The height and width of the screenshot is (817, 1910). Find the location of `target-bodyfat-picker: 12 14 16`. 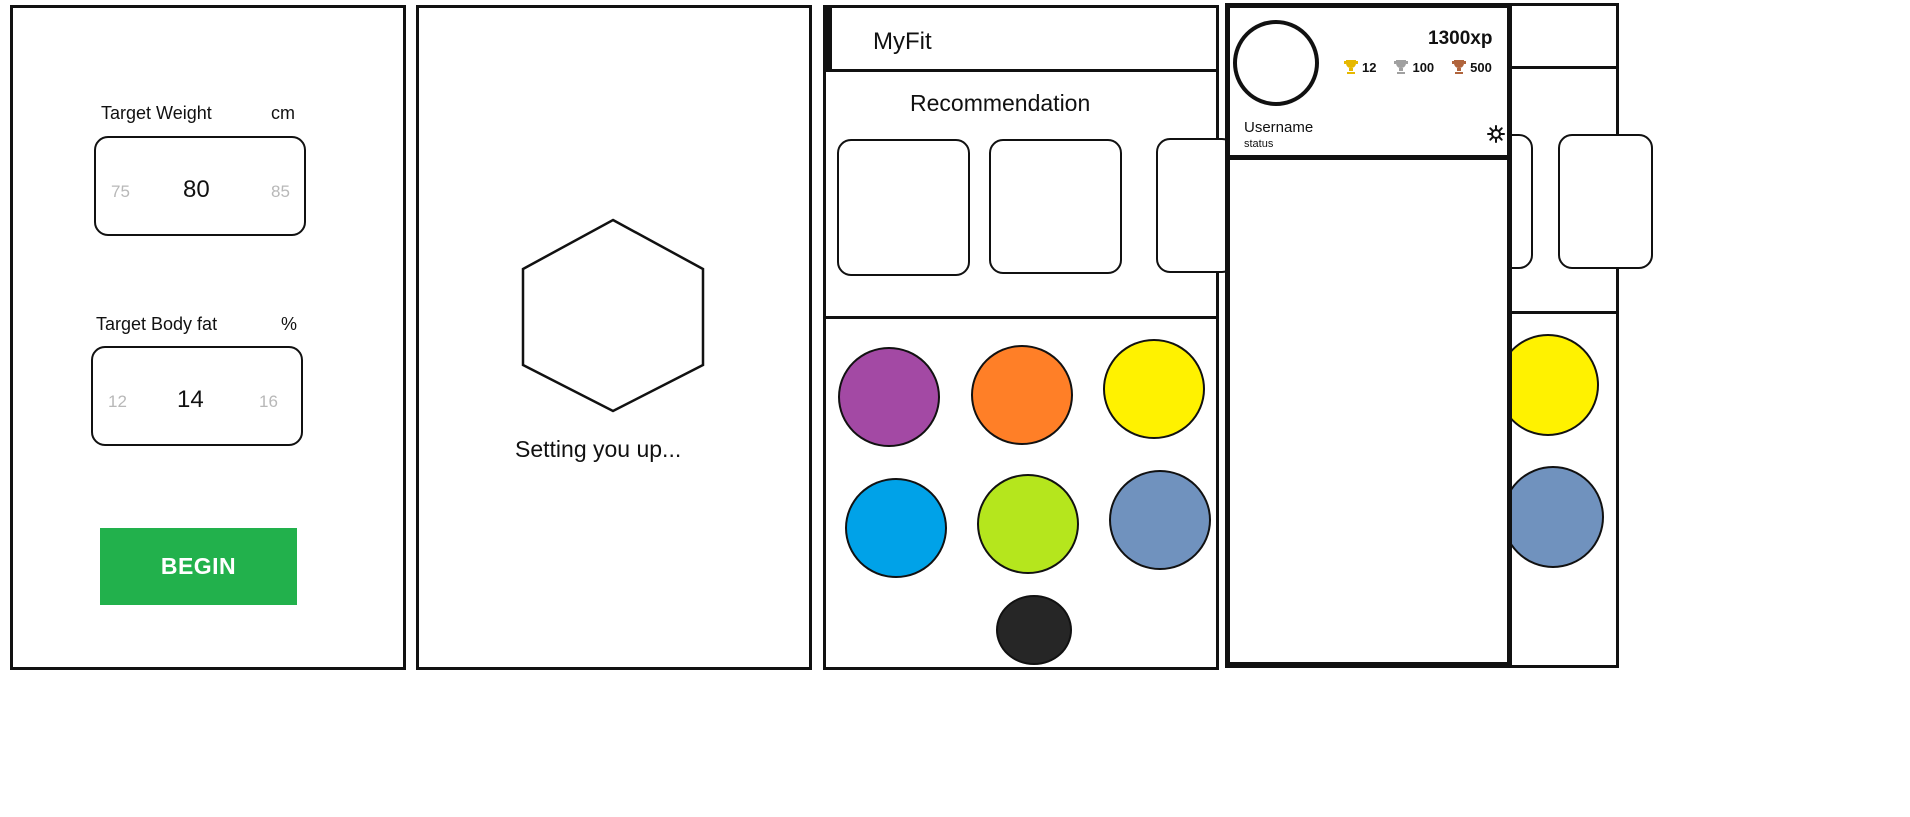

target-bodyfat-picker: 12 14 16 is located at coordinates (197, 396).